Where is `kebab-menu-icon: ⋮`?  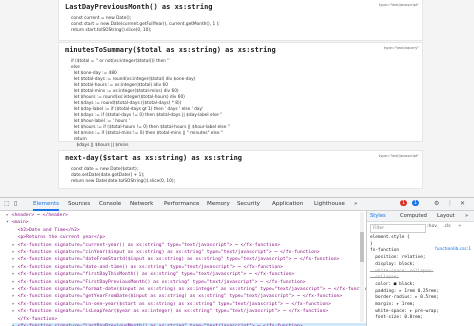
kebab-menu-icon: ⋮ is located at coordinates (450, 203).